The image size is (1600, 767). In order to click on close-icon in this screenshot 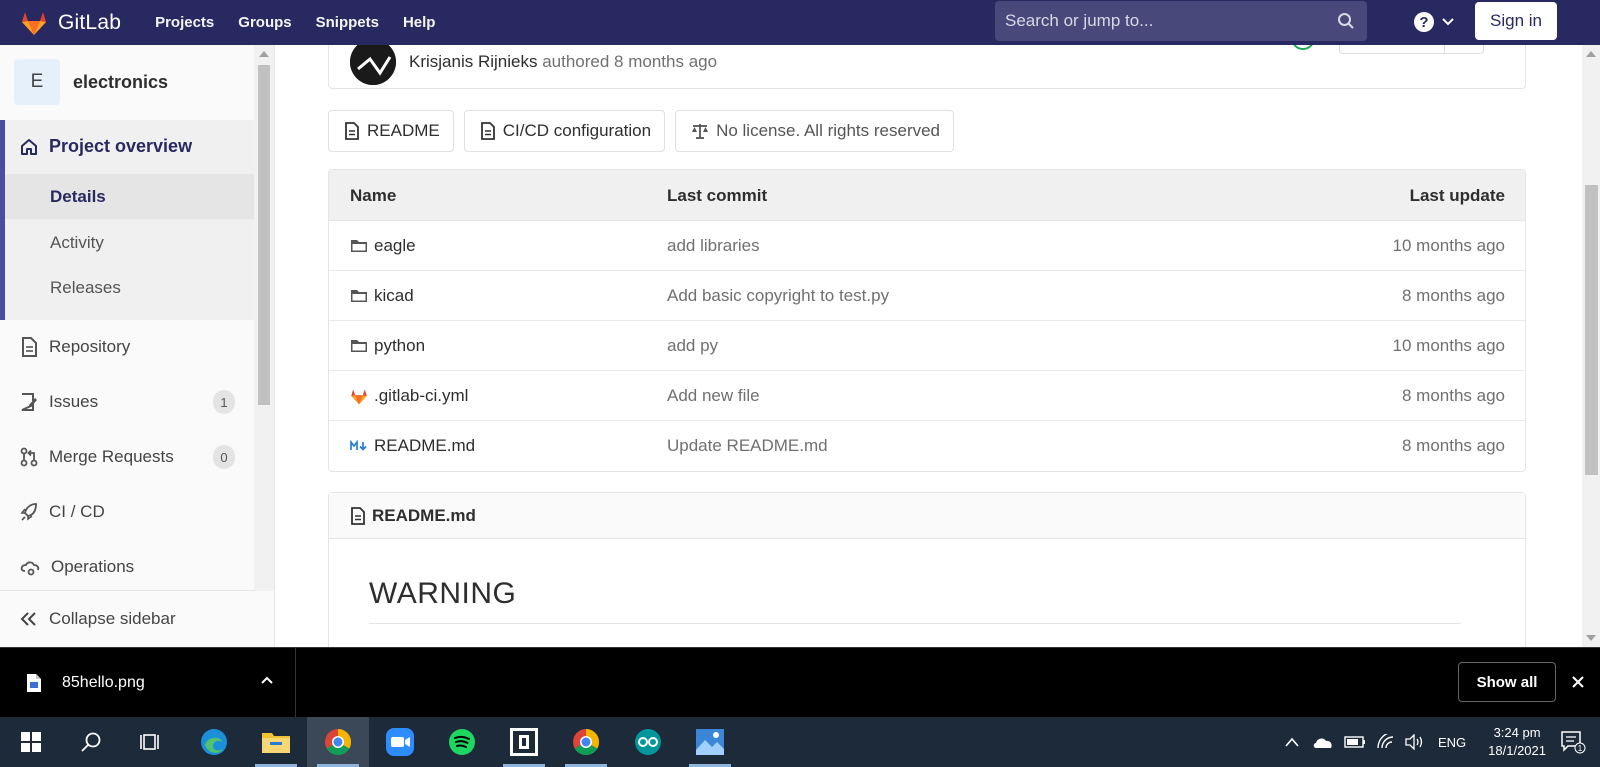, I will do `click(1578, 682)`.